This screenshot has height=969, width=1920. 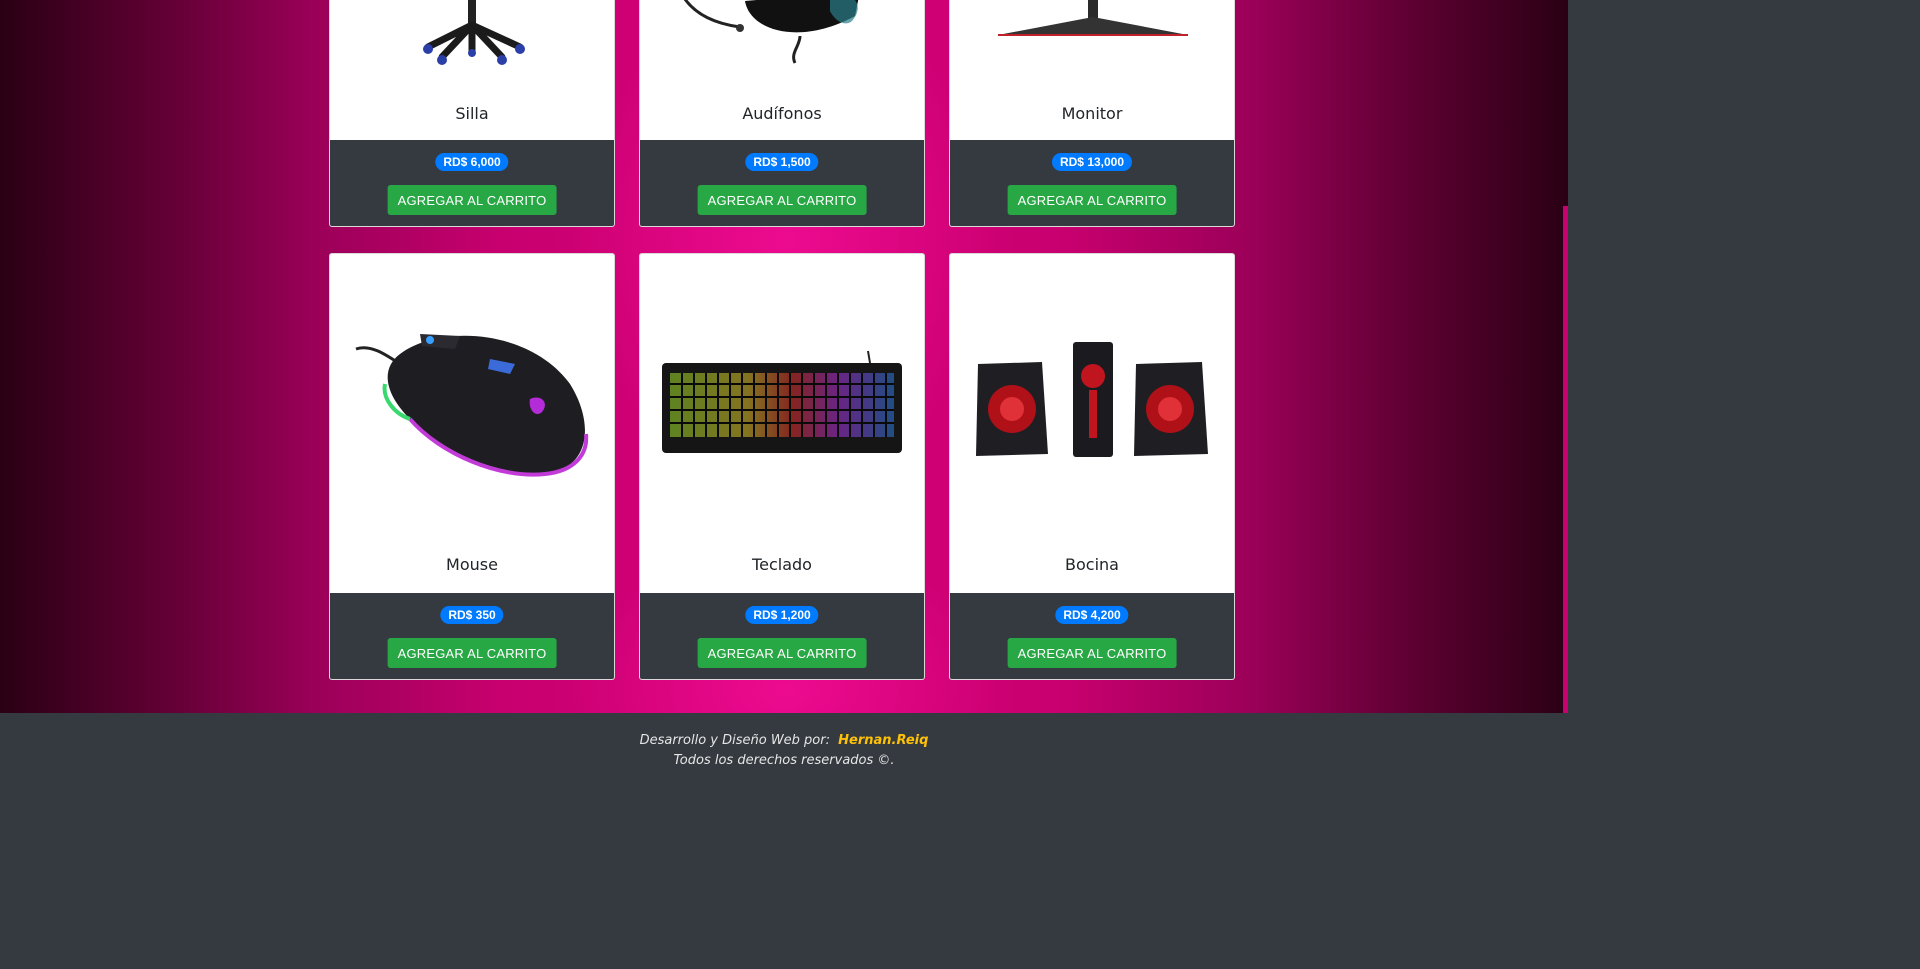 I want to click on price-badge: RD$ 4,200, so click(x=1092, y=615).